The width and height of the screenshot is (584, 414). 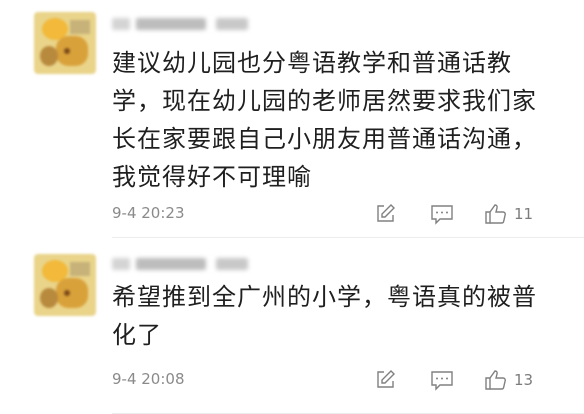 What do you see at coordinates (333, 380) in the screenshot?
I see `comment-meta: 9-4 20:08 13` at bounding box center [333, 380].